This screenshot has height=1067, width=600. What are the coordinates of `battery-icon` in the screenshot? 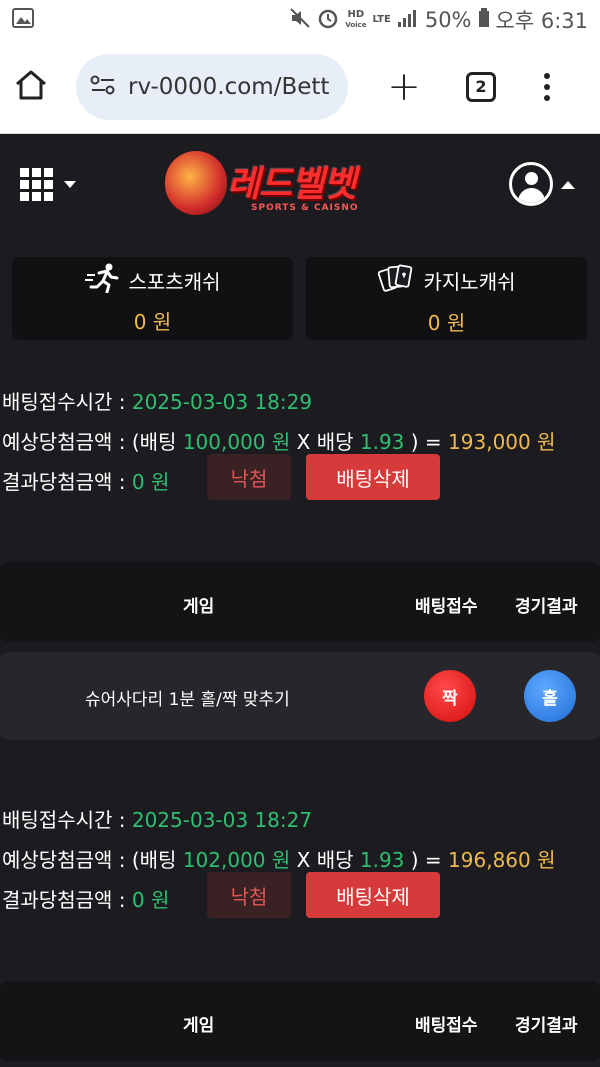 It's located at (484, 20).